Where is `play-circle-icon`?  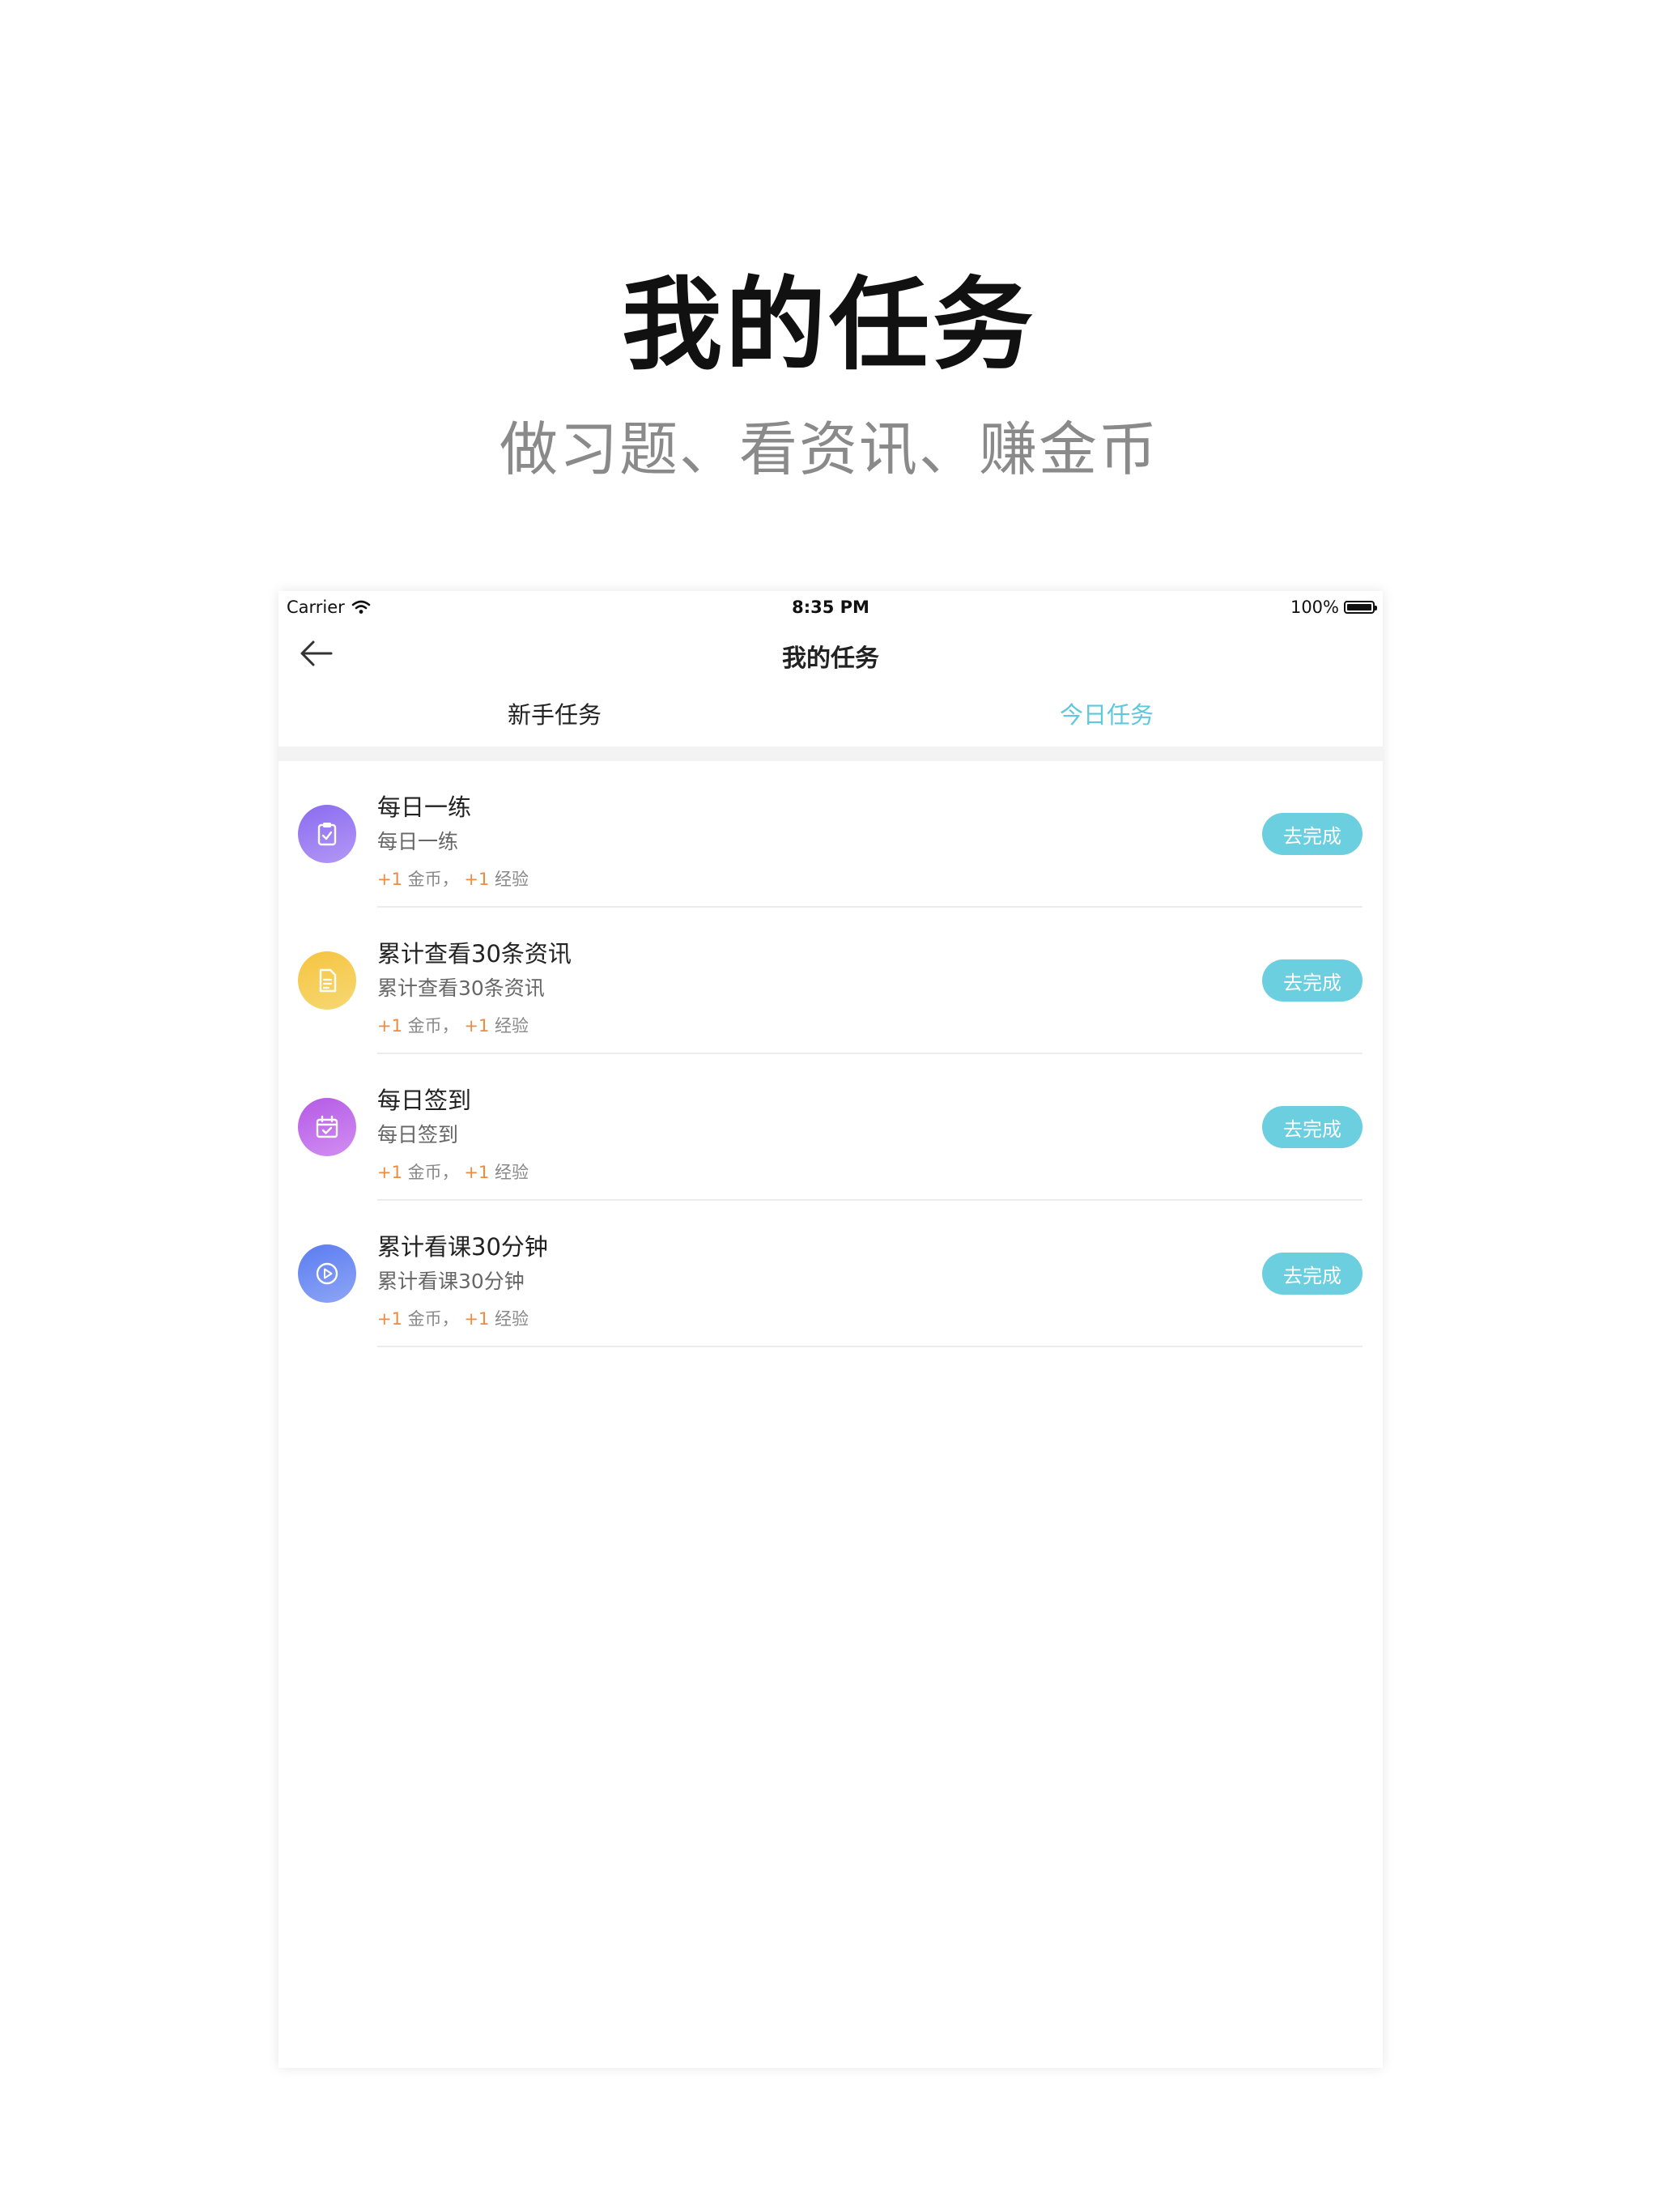
play-circle-icon is located at coordinates (327, 1273).